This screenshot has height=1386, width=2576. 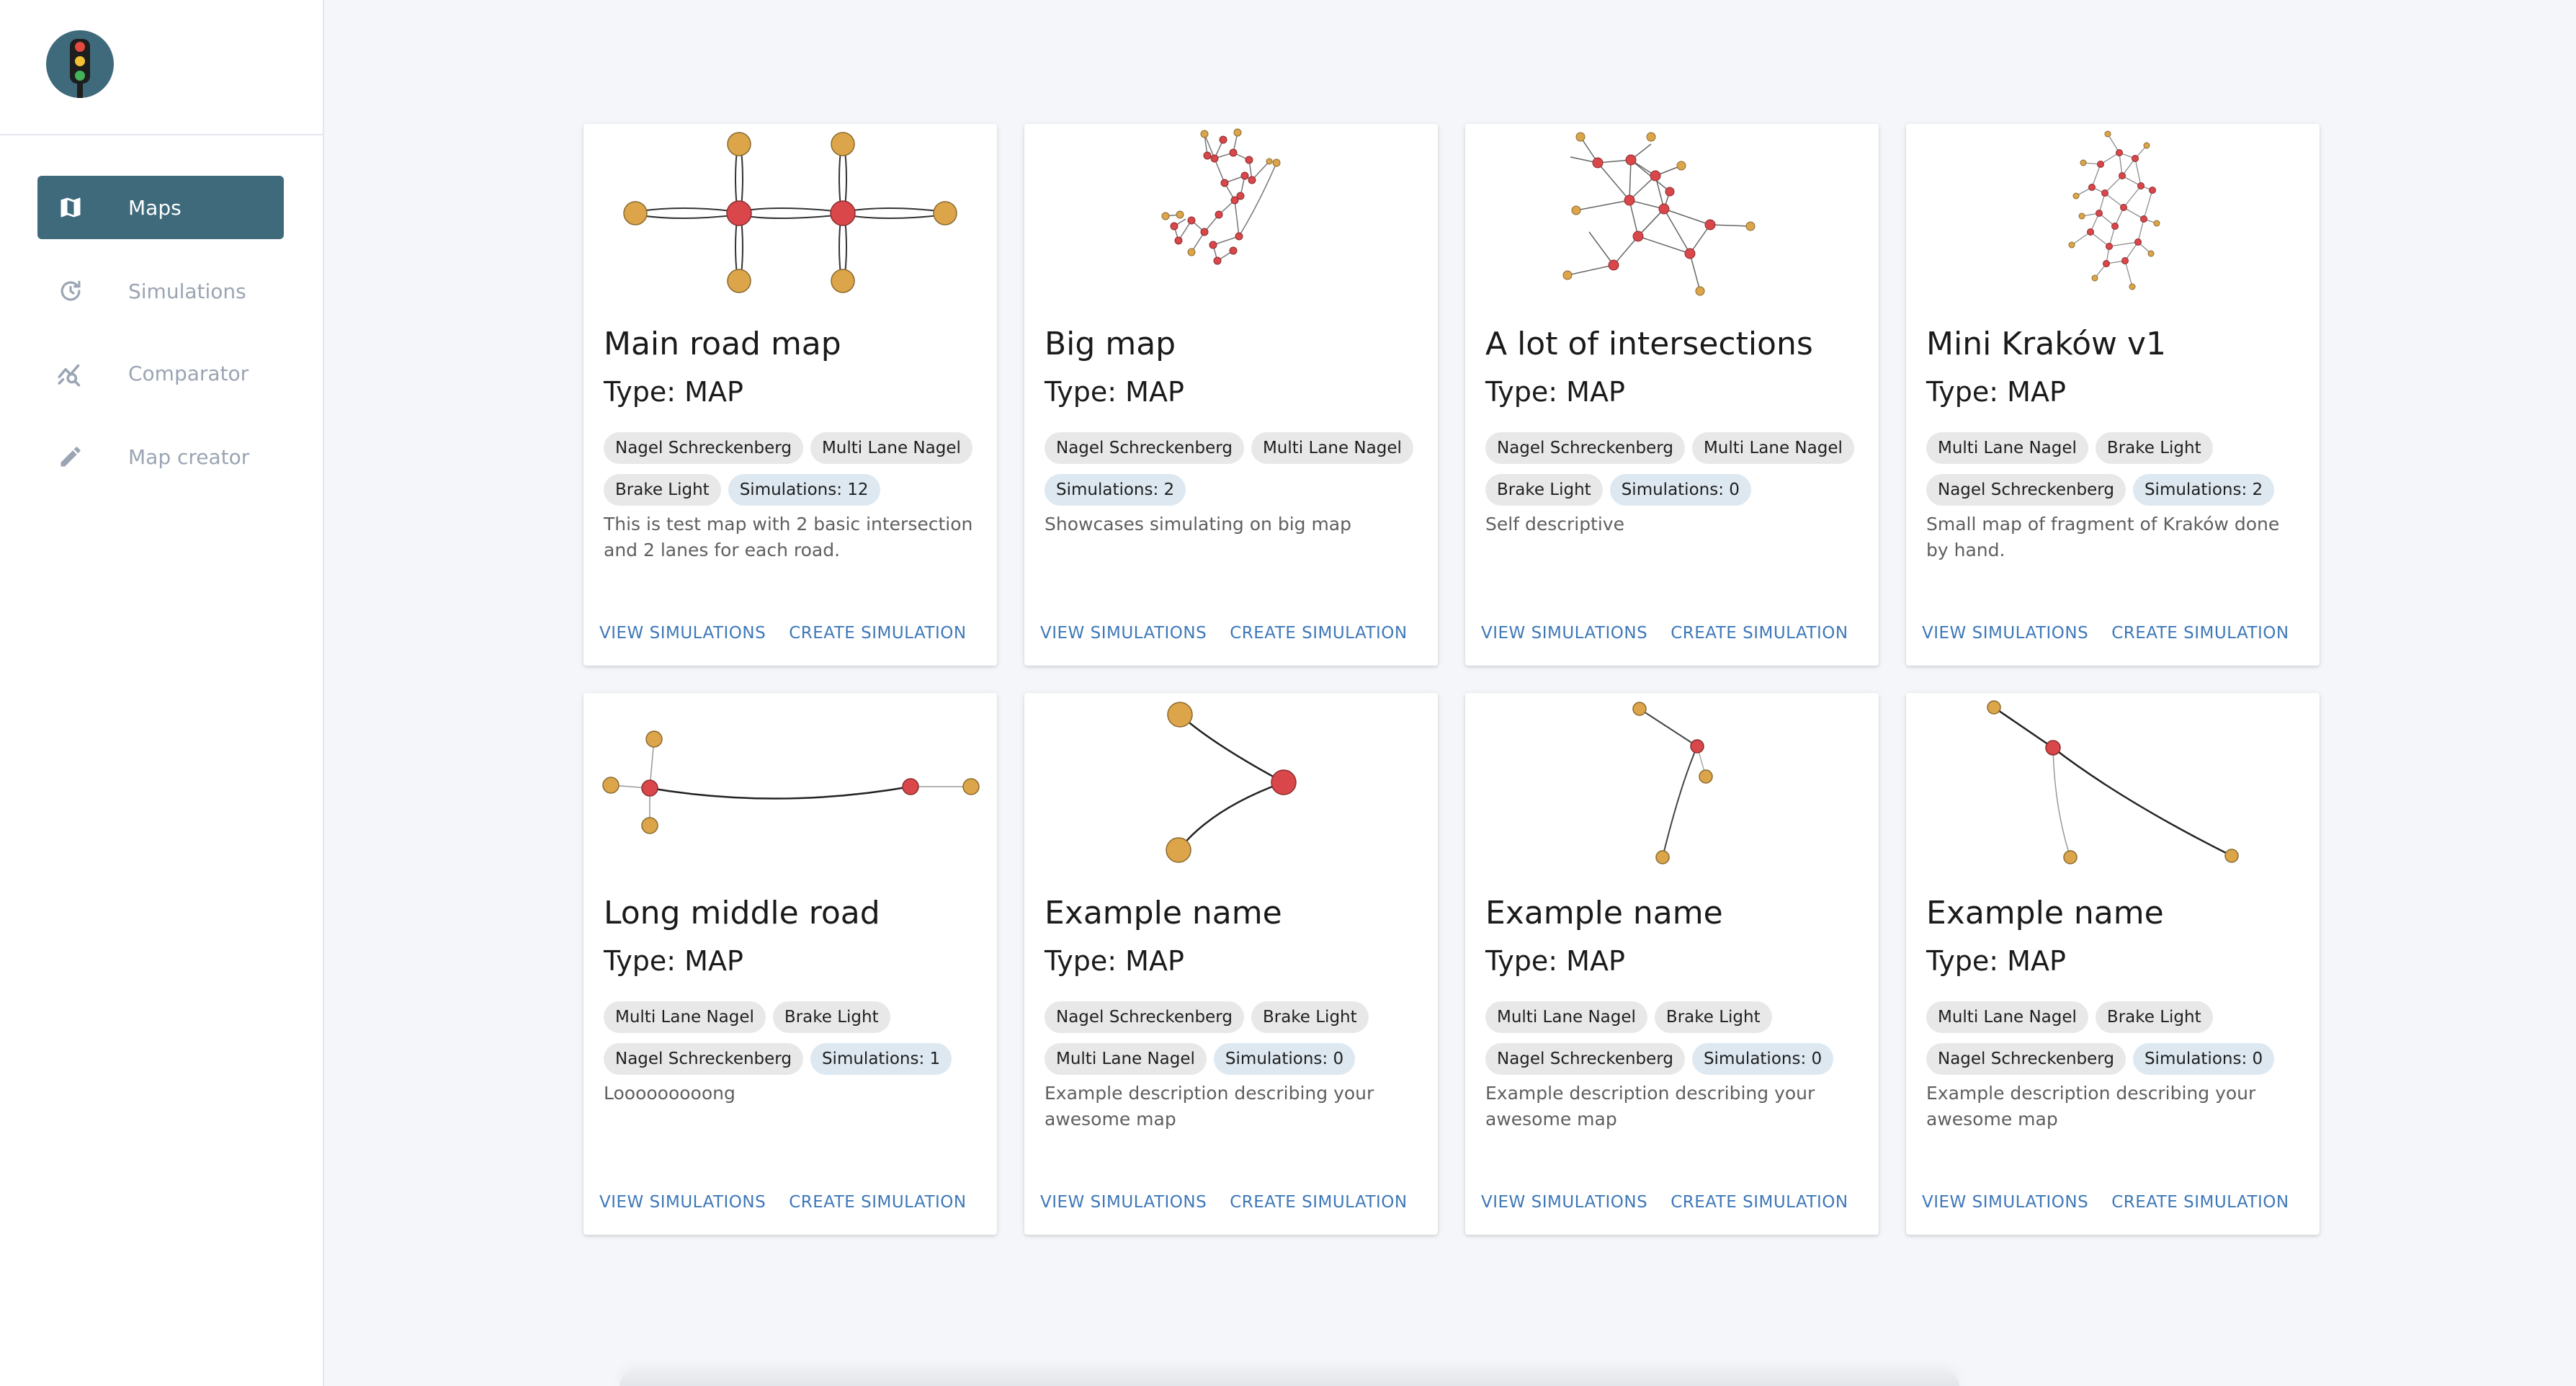 I want to click on sidebar-item-label: Maps, so click(x=155, y=207).